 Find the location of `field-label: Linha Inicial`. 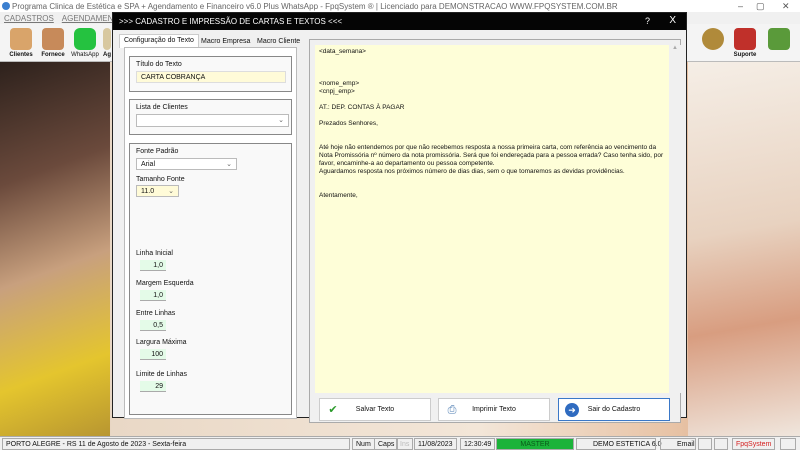

field-label: Linha Inicial is located at coordinates (154, 253).